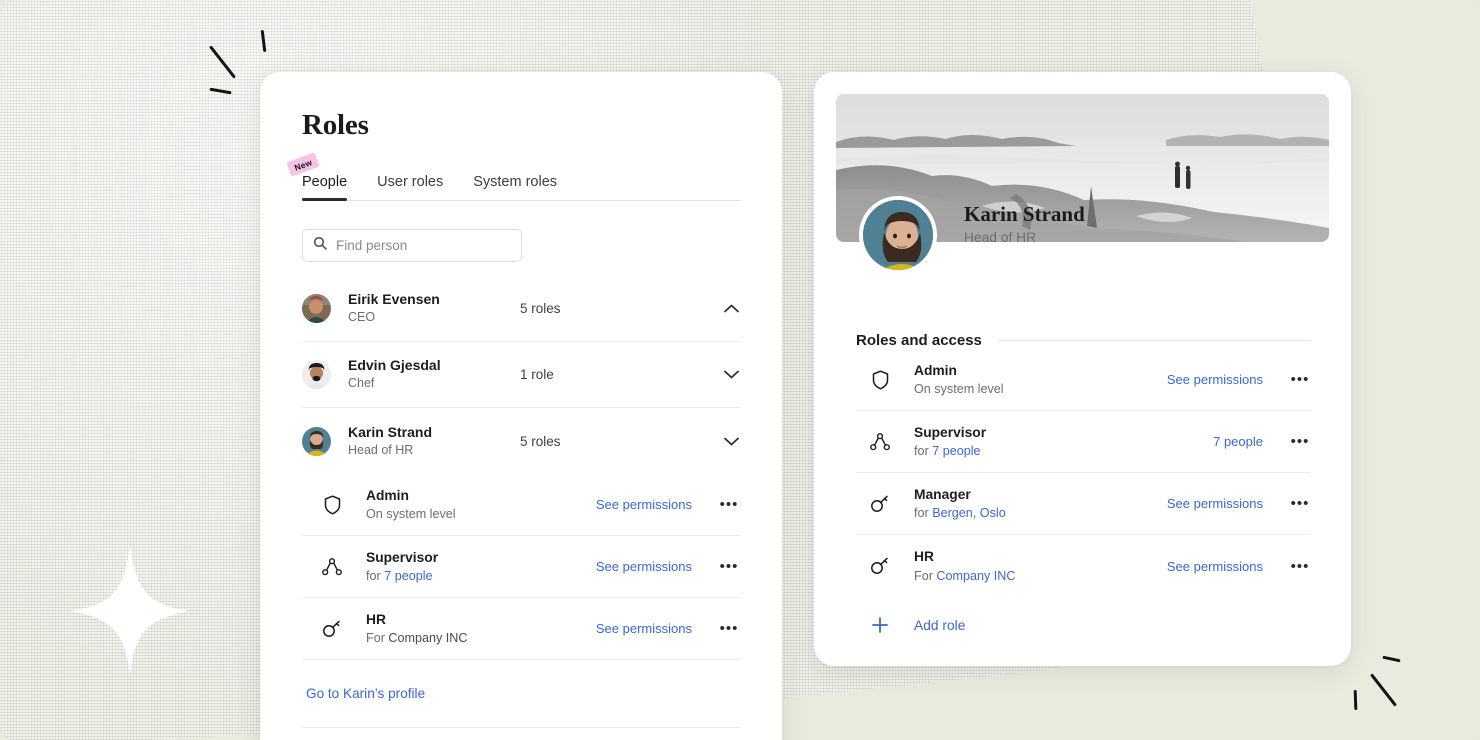 The image size is (1480, 740). I want to click on person-row-karin: Karin Strand Head of HR 5 roles, so click(521, 441).